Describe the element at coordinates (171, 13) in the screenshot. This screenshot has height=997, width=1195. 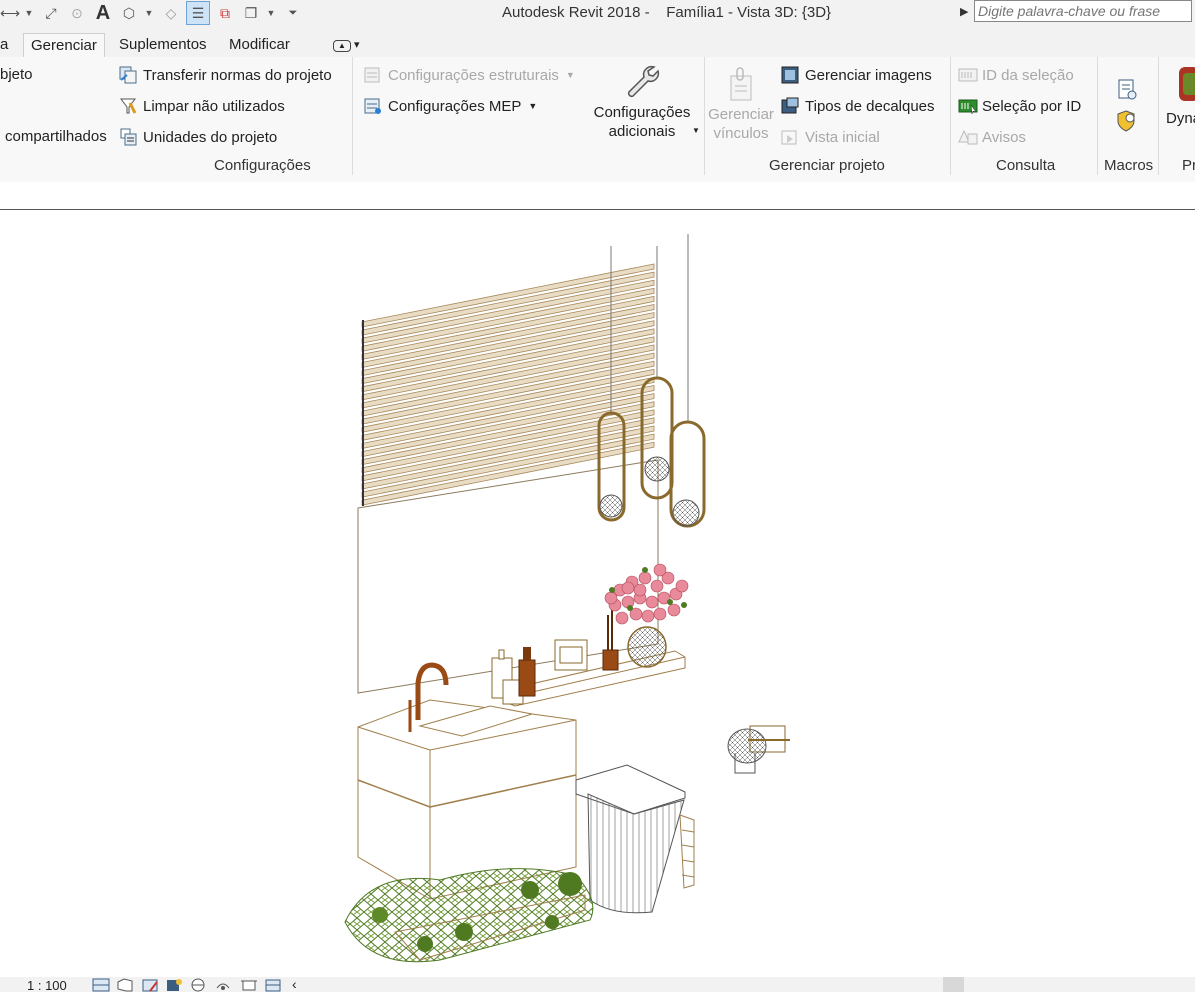
I see `section-icon: ◇` at that location.